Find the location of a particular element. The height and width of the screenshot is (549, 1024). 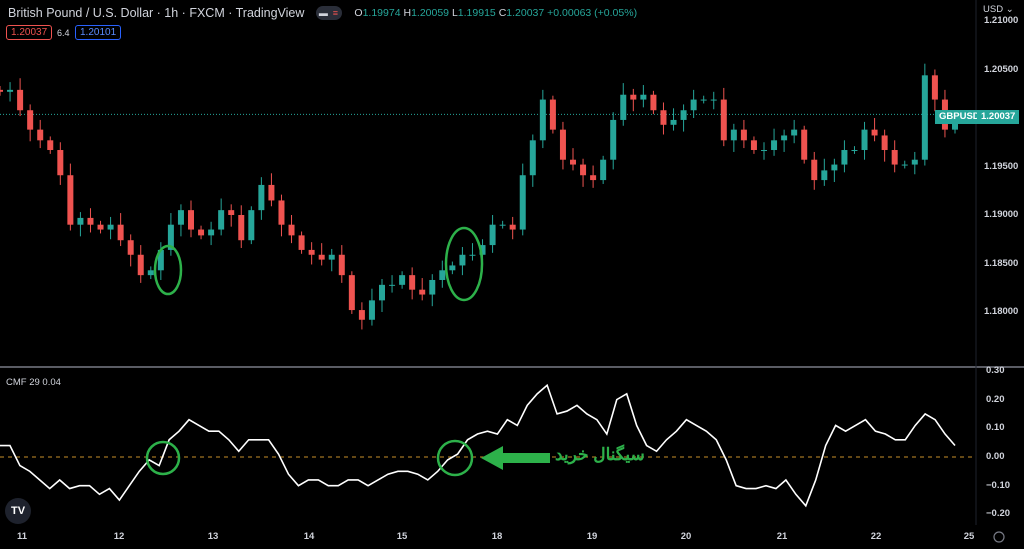

price-tick: 1.21000 is located at coordinates (1001, 20).